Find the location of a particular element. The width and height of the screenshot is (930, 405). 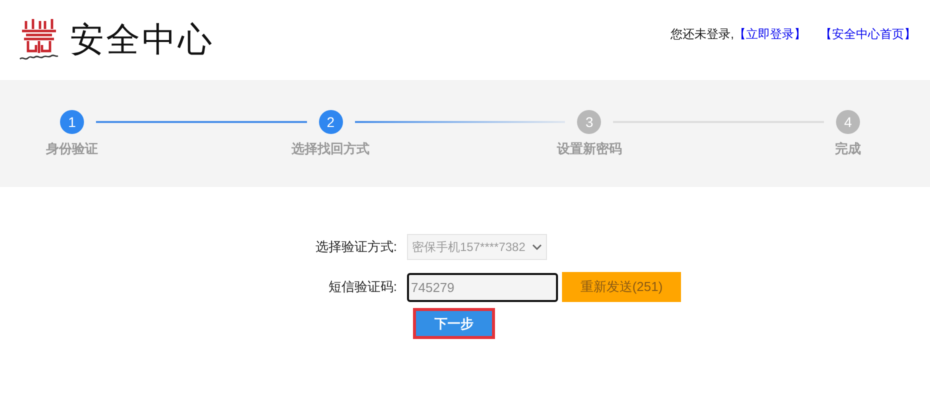

field-label: 选择验证方式: is located at coordinates (356, 247).